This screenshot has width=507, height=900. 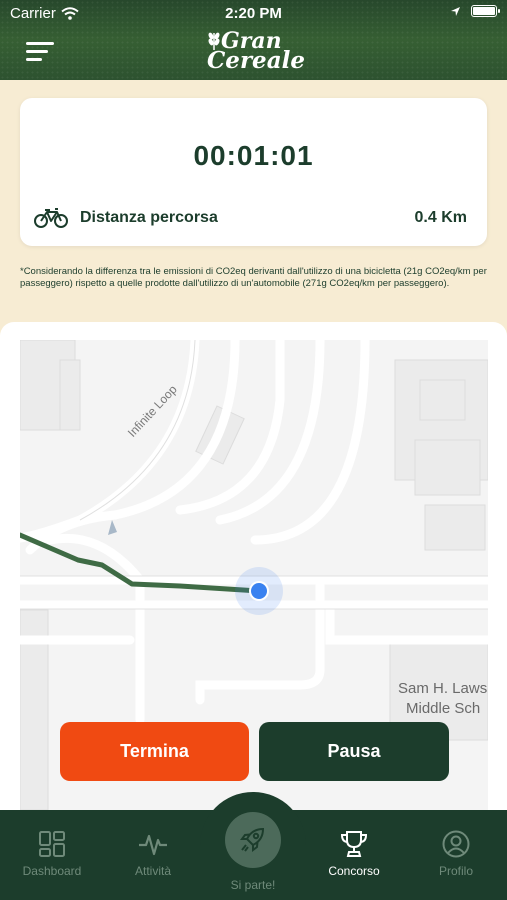 I want to click on battery-icon, so click(x=485, y=11).